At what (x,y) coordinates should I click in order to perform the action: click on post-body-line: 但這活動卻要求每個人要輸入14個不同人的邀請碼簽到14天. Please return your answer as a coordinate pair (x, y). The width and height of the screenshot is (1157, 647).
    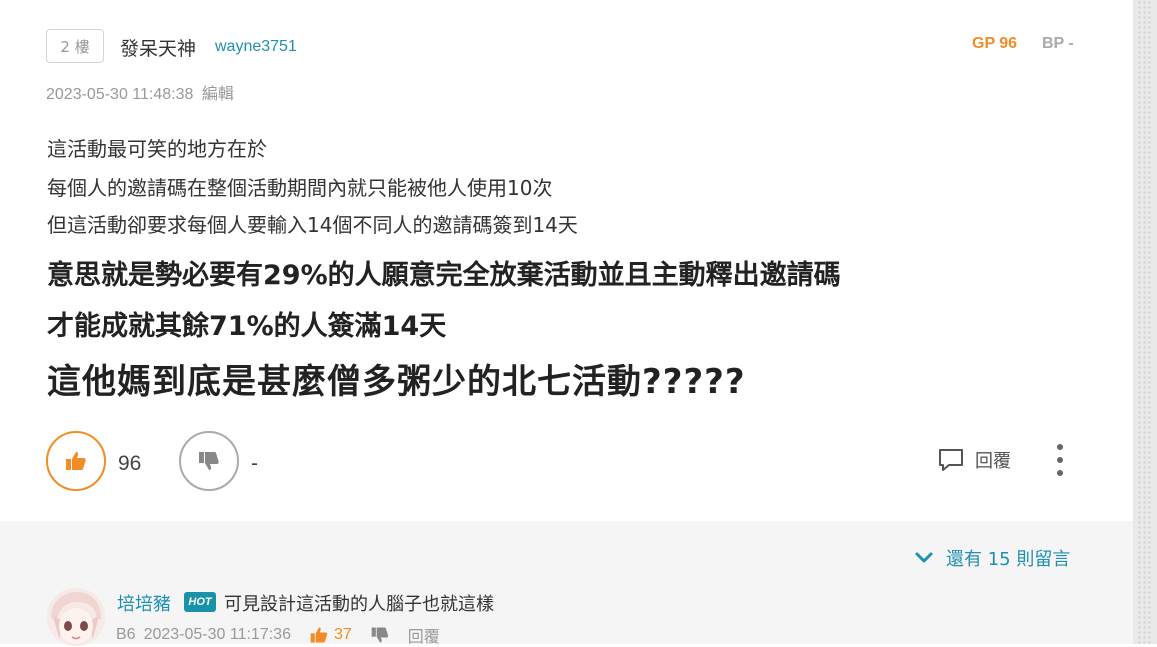
    Looking at the image, I should click on (312, 225).